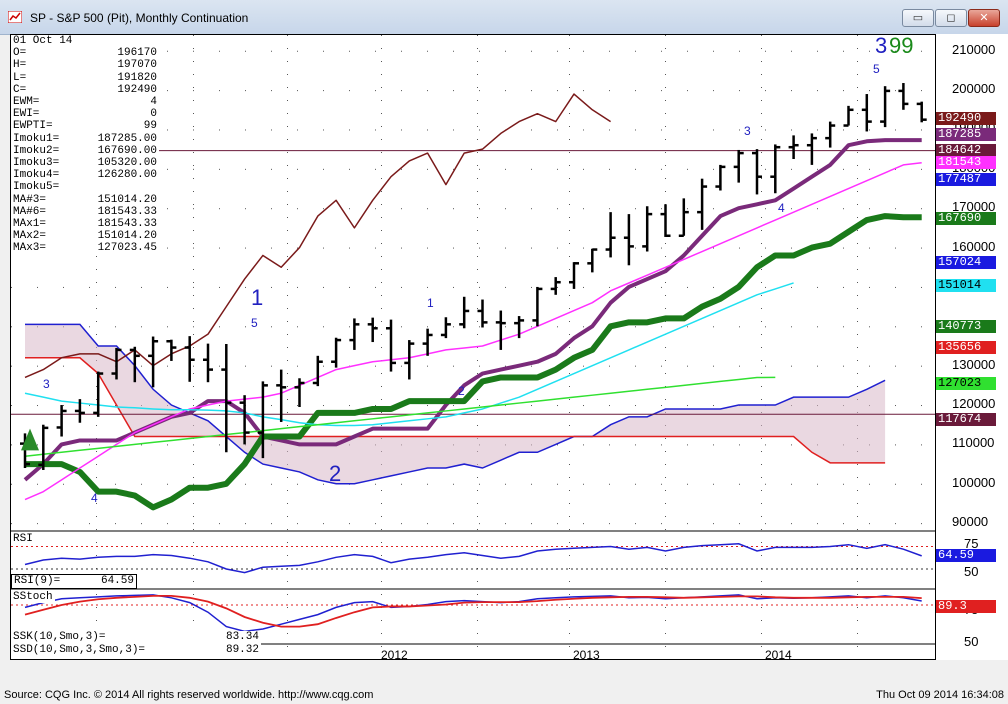  What do you see at coordinates (74, 581) in the screenshot?
I see `rsi-readout: RSI(9)= 64.59` at bounding box center [74, 581].